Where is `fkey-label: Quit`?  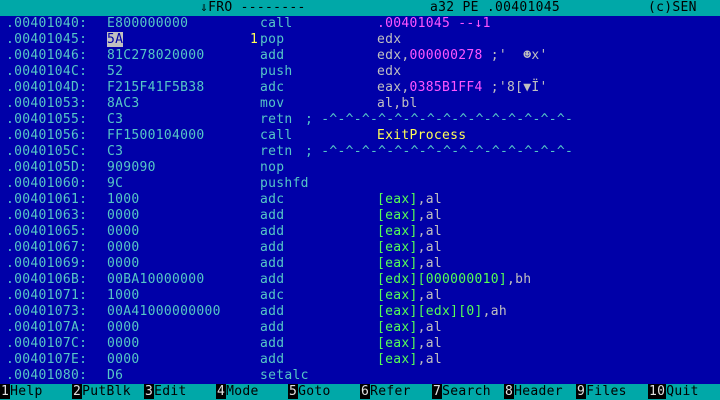 fkey-label: Quit is located at coordinates (682, 391).